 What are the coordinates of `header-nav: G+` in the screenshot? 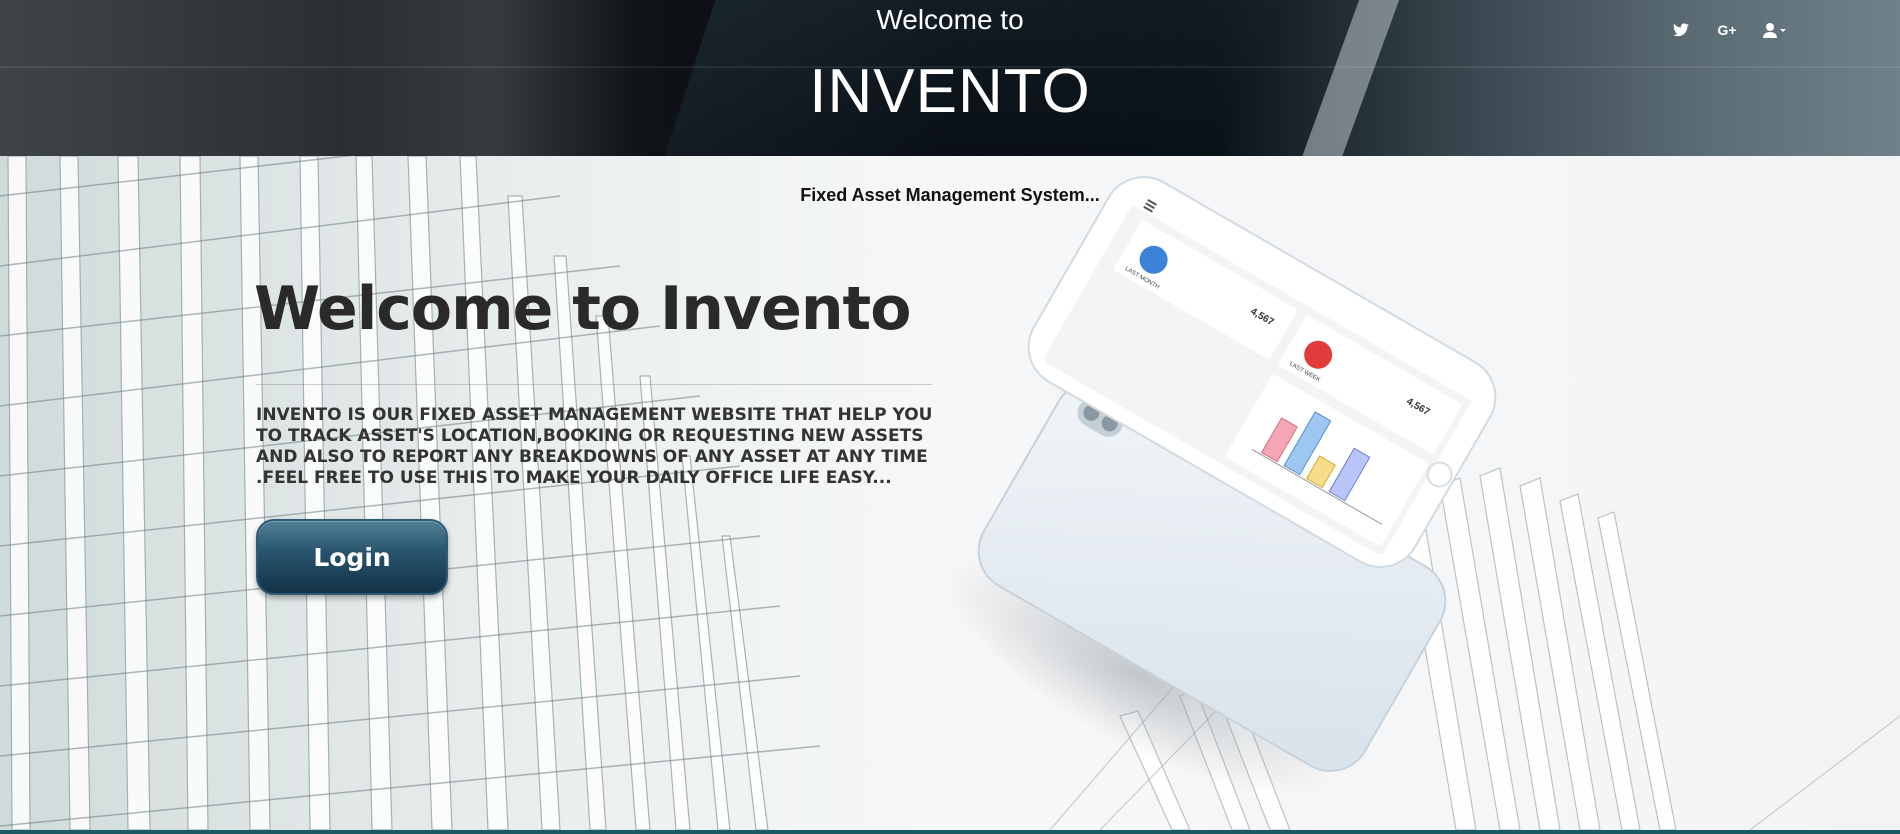 It's located at (1785, 30).